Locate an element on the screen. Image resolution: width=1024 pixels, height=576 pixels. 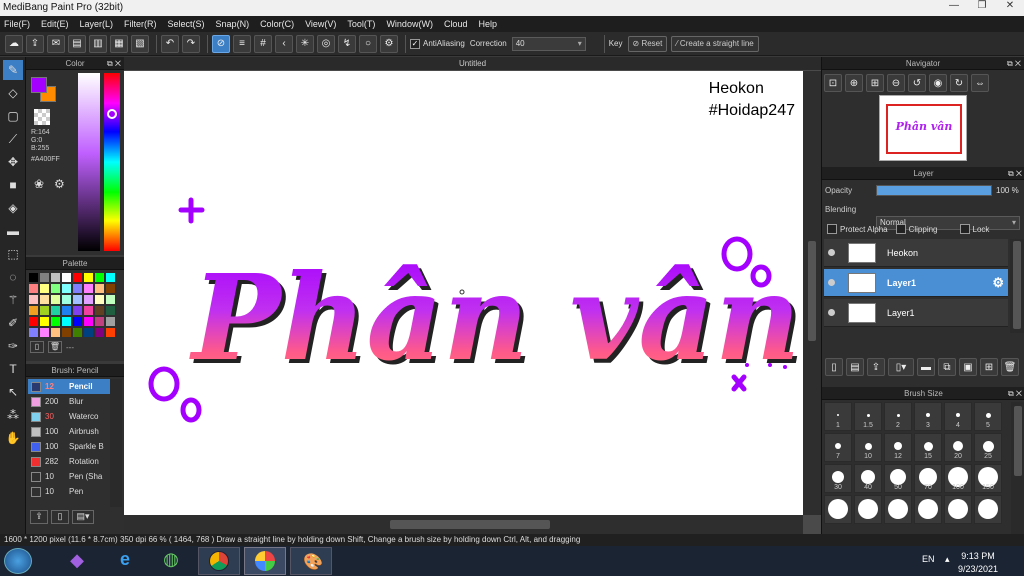
minimize-button: — is located at coordinates (954, 8).